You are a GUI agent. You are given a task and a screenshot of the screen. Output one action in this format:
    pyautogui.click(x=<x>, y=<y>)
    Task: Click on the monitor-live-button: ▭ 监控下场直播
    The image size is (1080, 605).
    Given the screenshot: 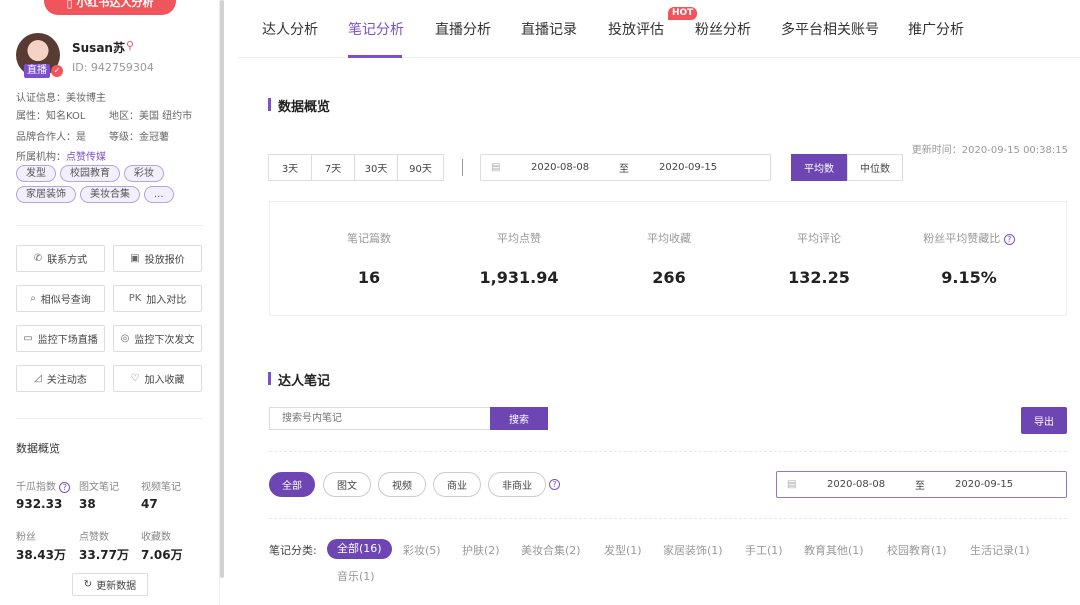 What is the action you would take?
    pyautogui.click(x=60, y=338)
    